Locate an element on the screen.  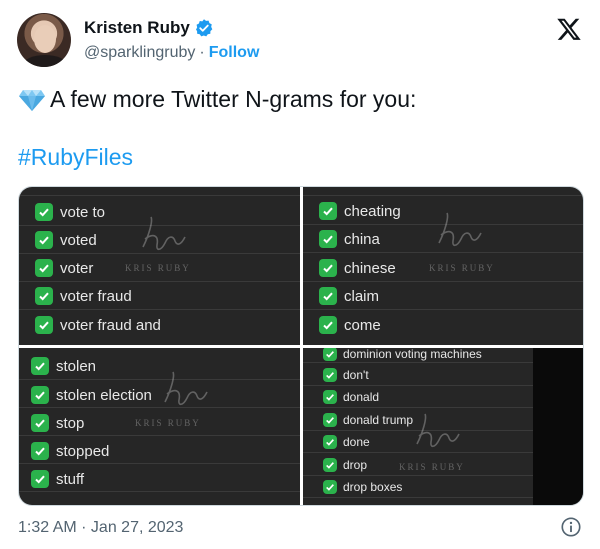
ngram-item: drop is located at coordinates (345, 465).